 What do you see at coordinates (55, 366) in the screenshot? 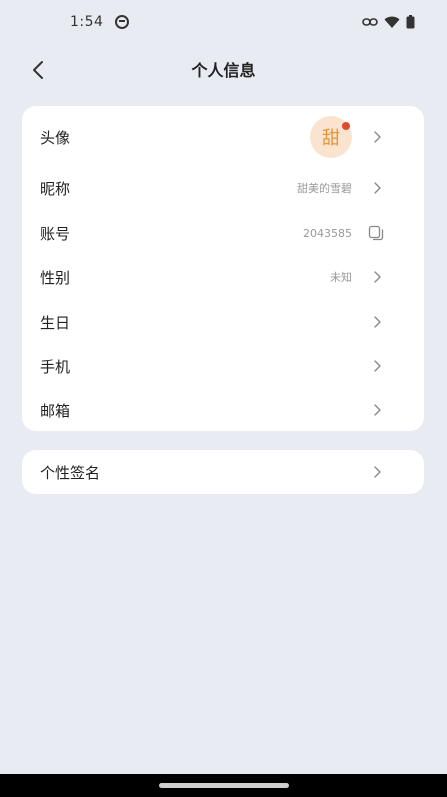
I see `phone-label: 手机` at bounding box center [55, 366].